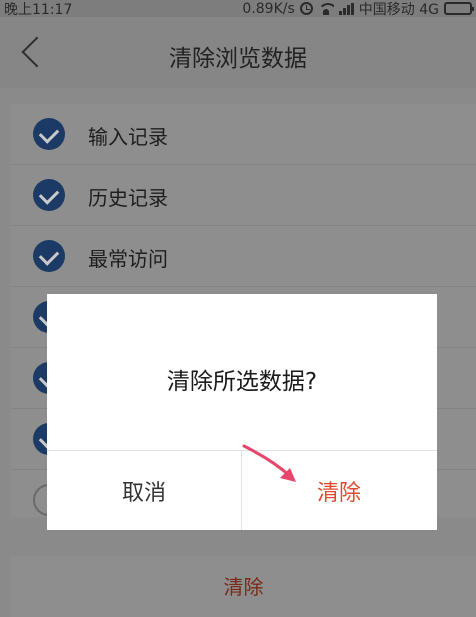  I want to click on signal-icon, so click(346, 8).